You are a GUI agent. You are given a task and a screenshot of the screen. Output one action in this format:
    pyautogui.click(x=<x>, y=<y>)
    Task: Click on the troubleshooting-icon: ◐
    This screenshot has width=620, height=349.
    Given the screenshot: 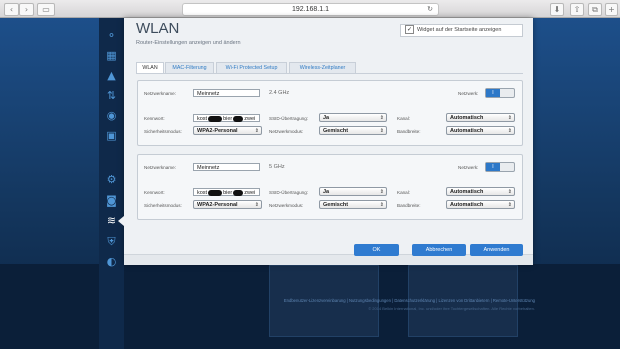 What is the action you would take?
    pyautogui.click(x=111, y=261)
    